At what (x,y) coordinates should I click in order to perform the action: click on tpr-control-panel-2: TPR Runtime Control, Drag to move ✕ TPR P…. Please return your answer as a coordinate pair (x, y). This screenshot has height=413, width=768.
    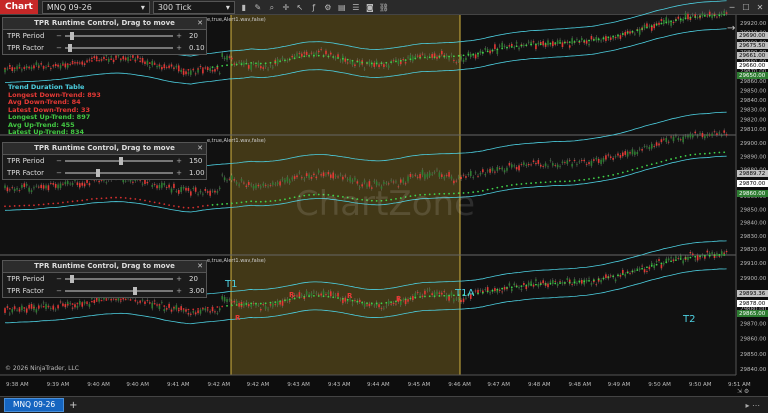
    Looking at the image, I should click on (104, 161).